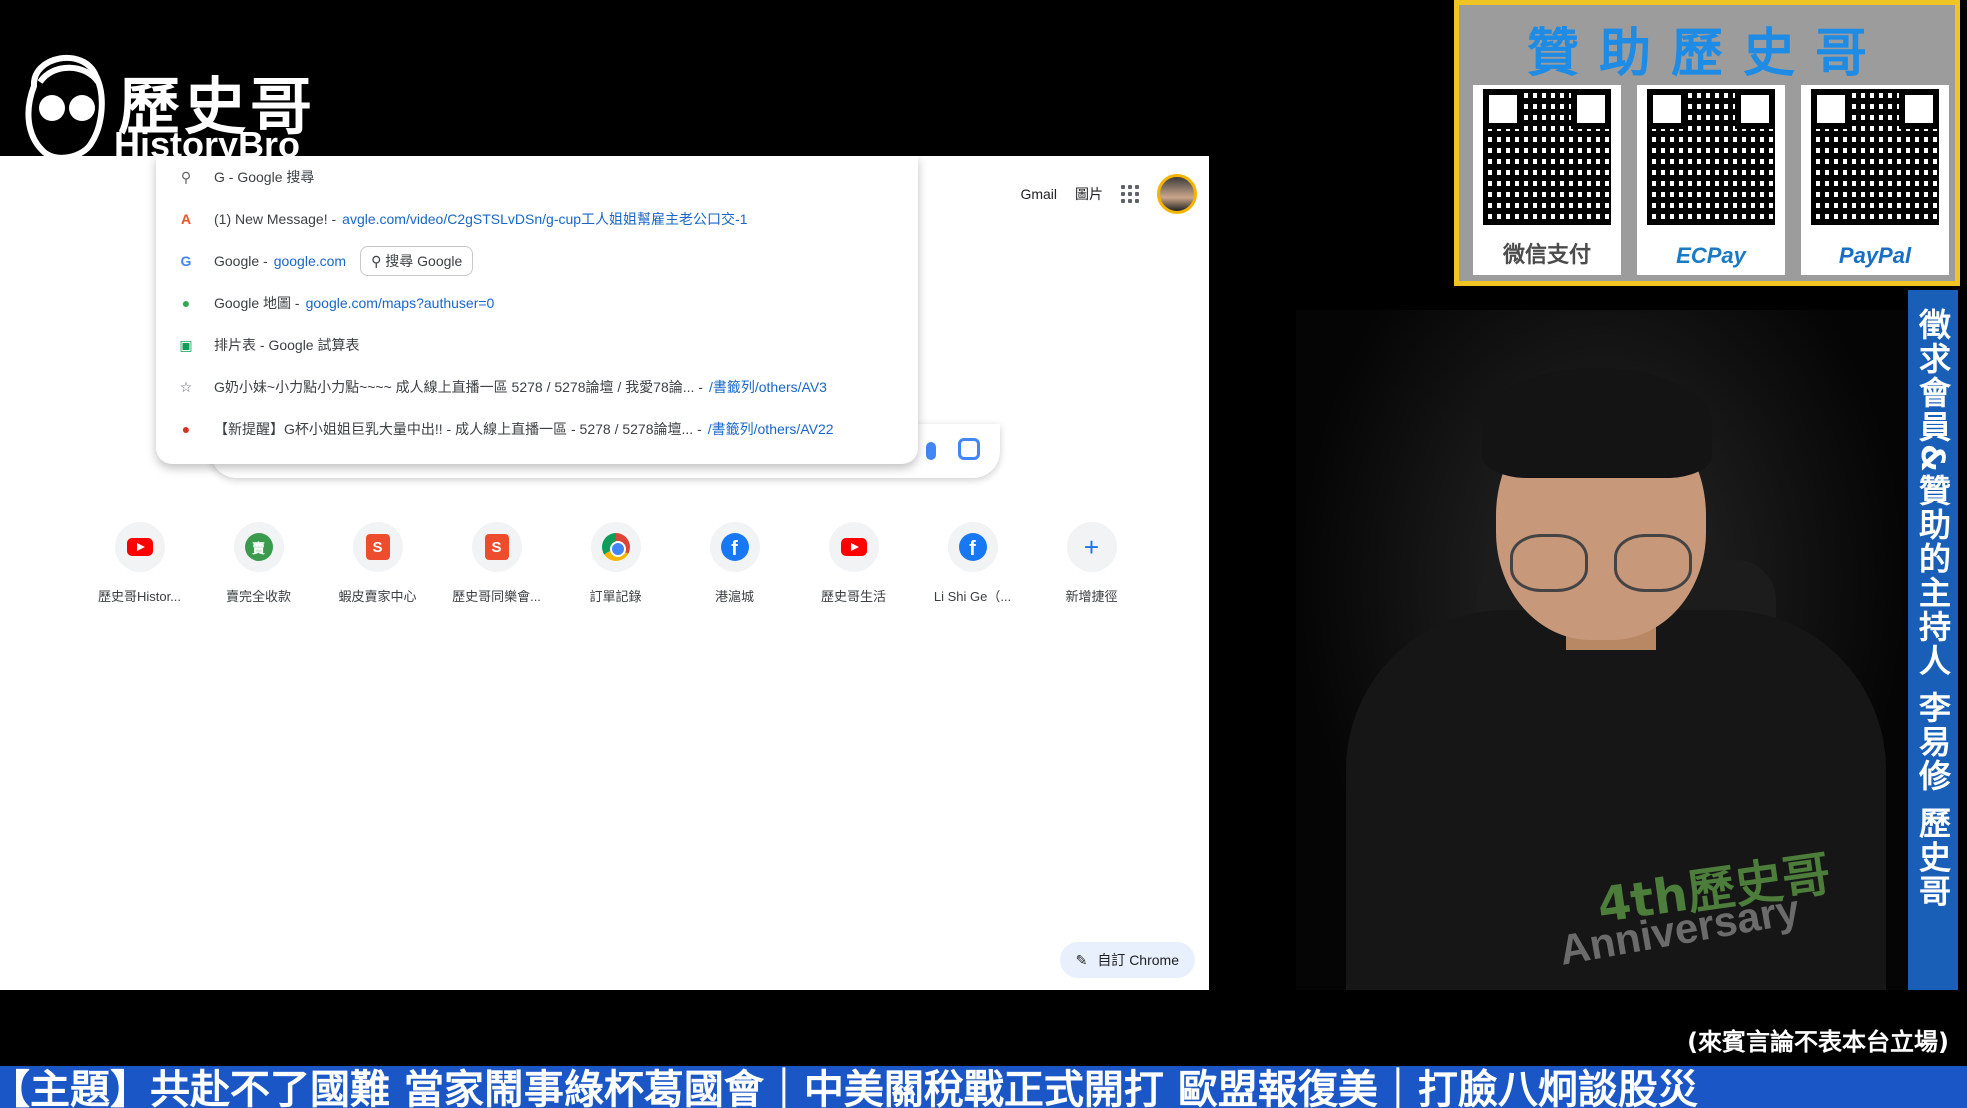 The height and width of the screenshot is (1108, 1967). I want to click on paypal-qr: PayPal, so click(1875, 180).